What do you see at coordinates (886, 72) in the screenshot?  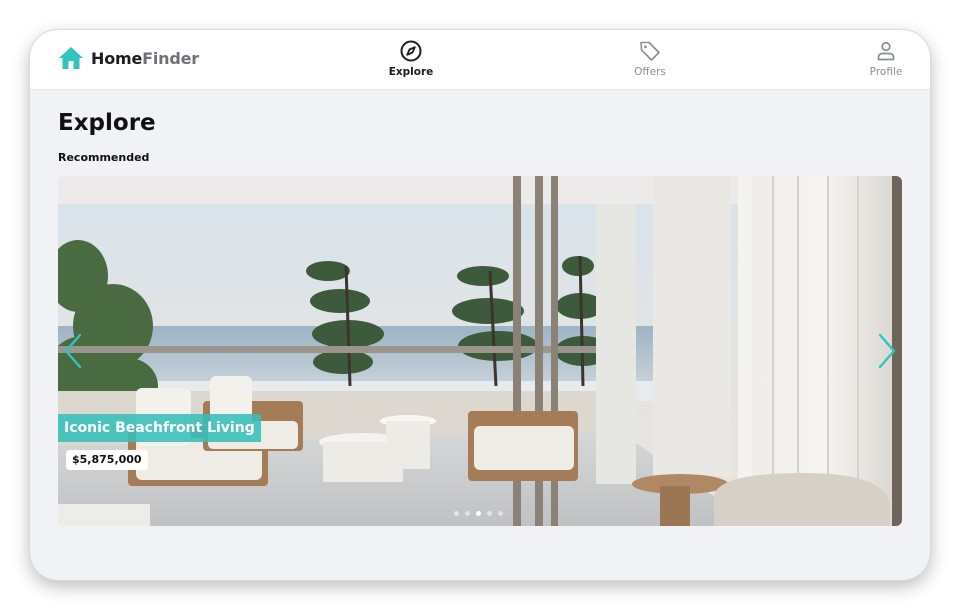 I see `nav-tab-profile-label: Profile` at bounding box center [886, 72].